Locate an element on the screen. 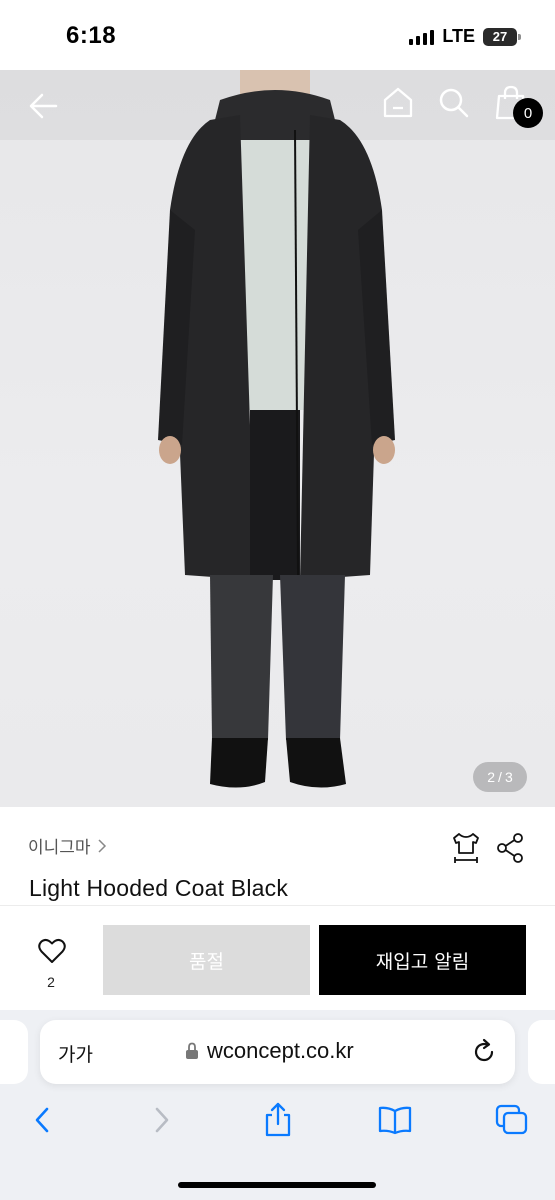 The width and height of the screenshot is (555, 1200). search-icon is located at coordinates (454, 103).